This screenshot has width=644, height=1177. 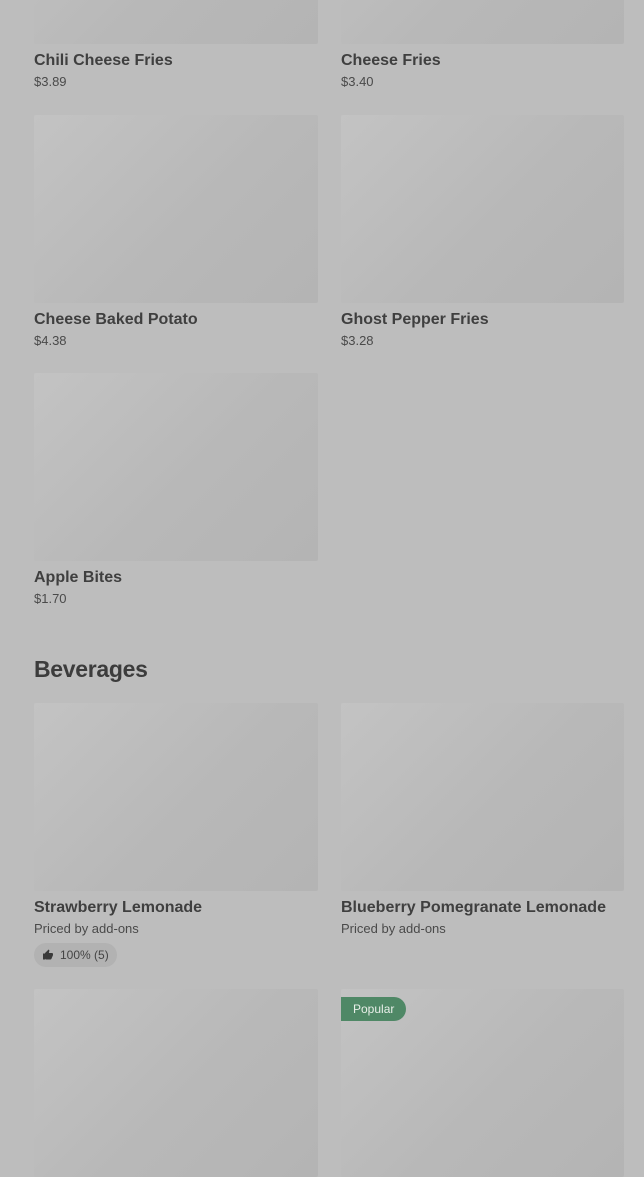 What do you see at coordinates (50, 598) in the screenshot?
I see `item-price: $1.70` at bounding box center [50, 598].